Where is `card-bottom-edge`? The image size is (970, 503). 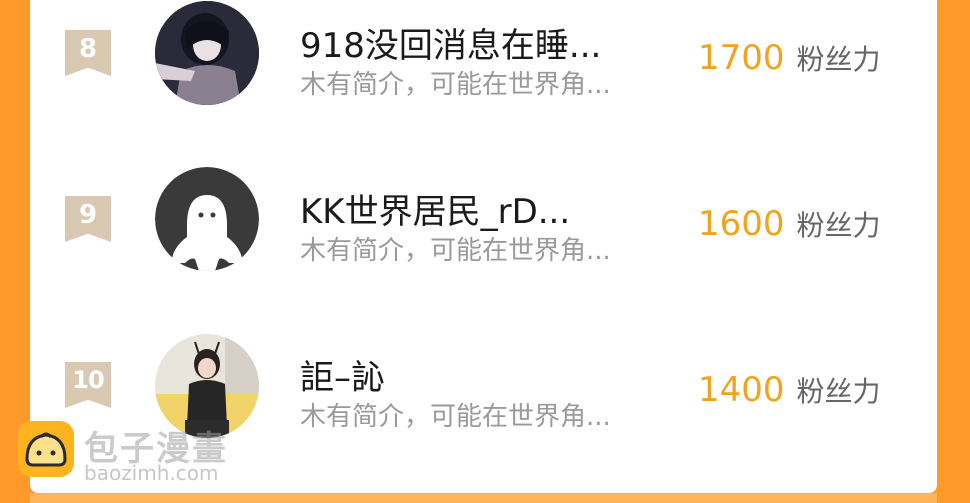
card-bottom-edge is located at coordinates (483, 498).